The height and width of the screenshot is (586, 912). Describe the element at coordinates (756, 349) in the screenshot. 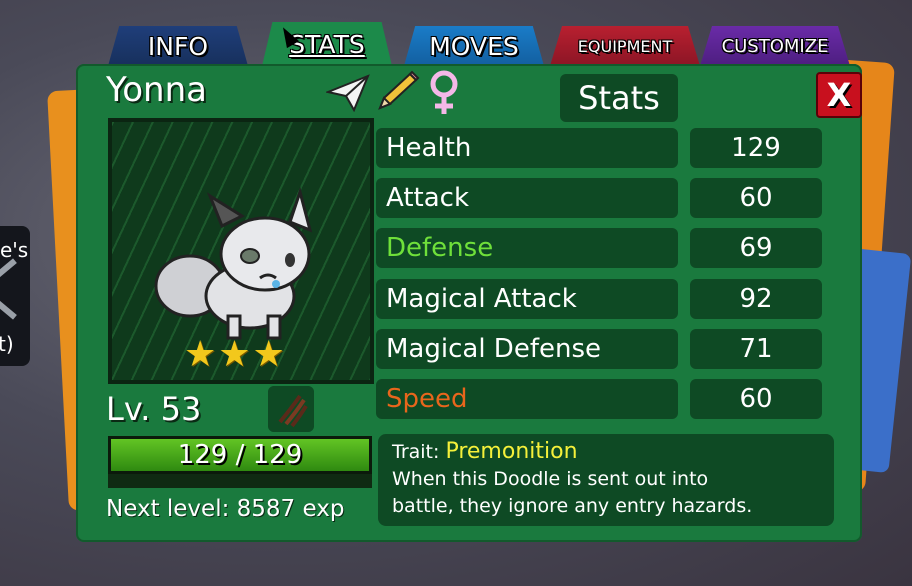

I see `stat-value: 71` at that location.